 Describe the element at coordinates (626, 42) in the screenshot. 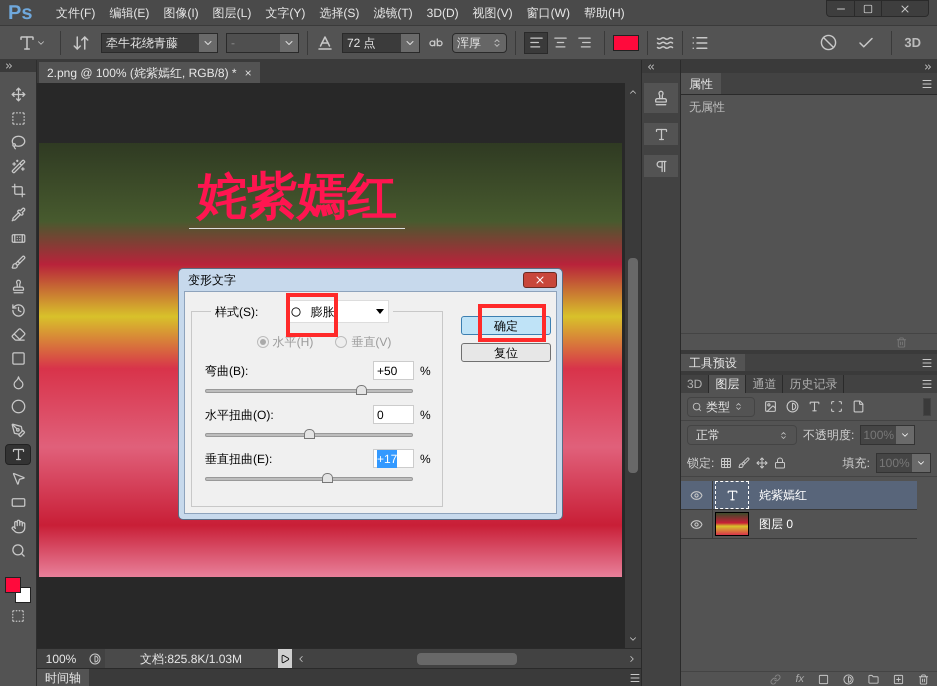

I see `text-color-swatch` at that location.